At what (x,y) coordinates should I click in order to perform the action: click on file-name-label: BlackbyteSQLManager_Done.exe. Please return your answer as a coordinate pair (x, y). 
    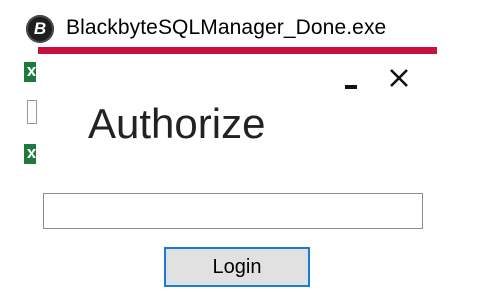
    Looking at the image, I should click on (226, 27).